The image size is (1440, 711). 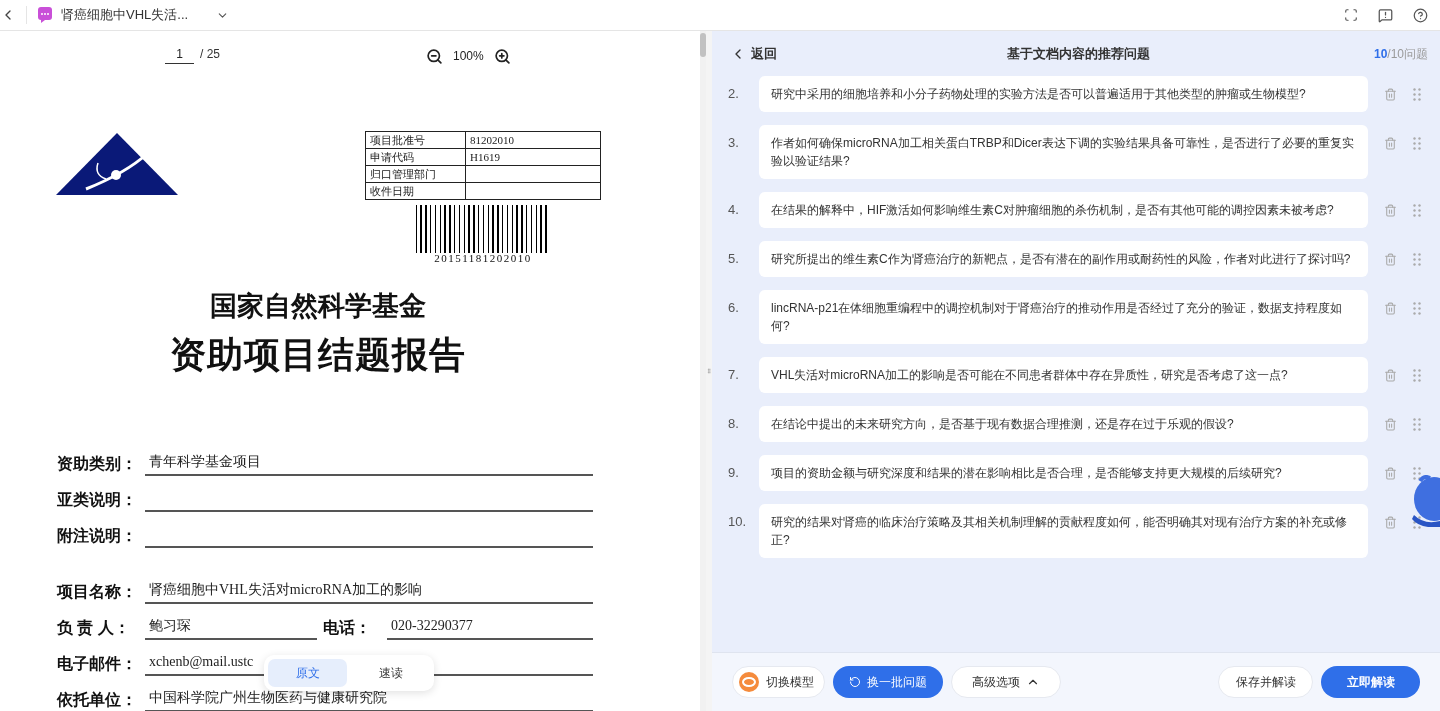 What do you see at coordinates (733, 259) in the screenshot?
I see `question-number: 5.` at bounding box center [733, 259].